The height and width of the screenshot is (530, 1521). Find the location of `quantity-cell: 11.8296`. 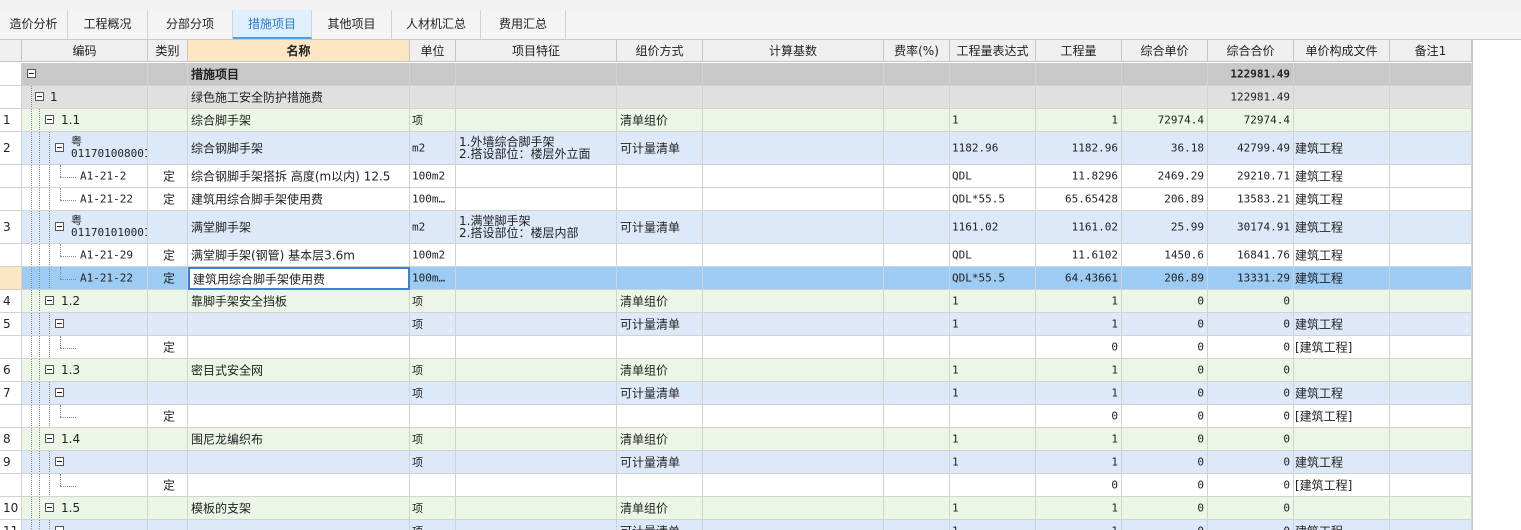

quantity-cell: 11.8296 is located at coordinates (1079, 176).